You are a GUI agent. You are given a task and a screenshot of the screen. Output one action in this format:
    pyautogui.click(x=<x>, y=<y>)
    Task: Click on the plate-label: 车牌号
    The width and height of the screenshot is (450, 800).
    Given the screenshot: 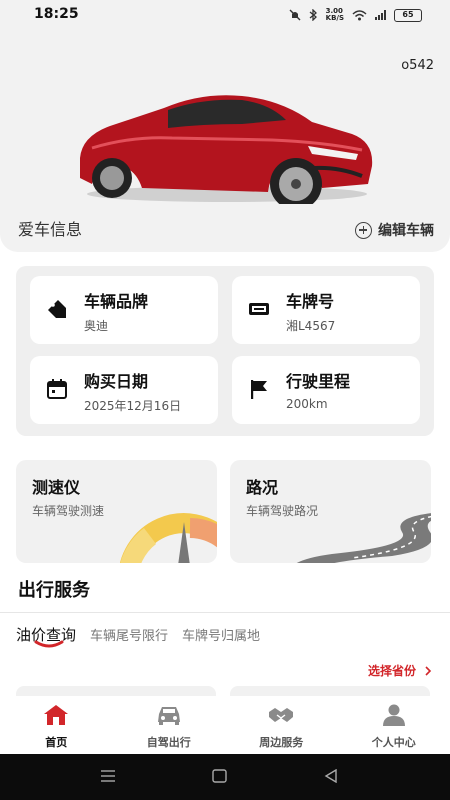 What is the action you would take?
    pyautogui.click(x=310, y=301)
    